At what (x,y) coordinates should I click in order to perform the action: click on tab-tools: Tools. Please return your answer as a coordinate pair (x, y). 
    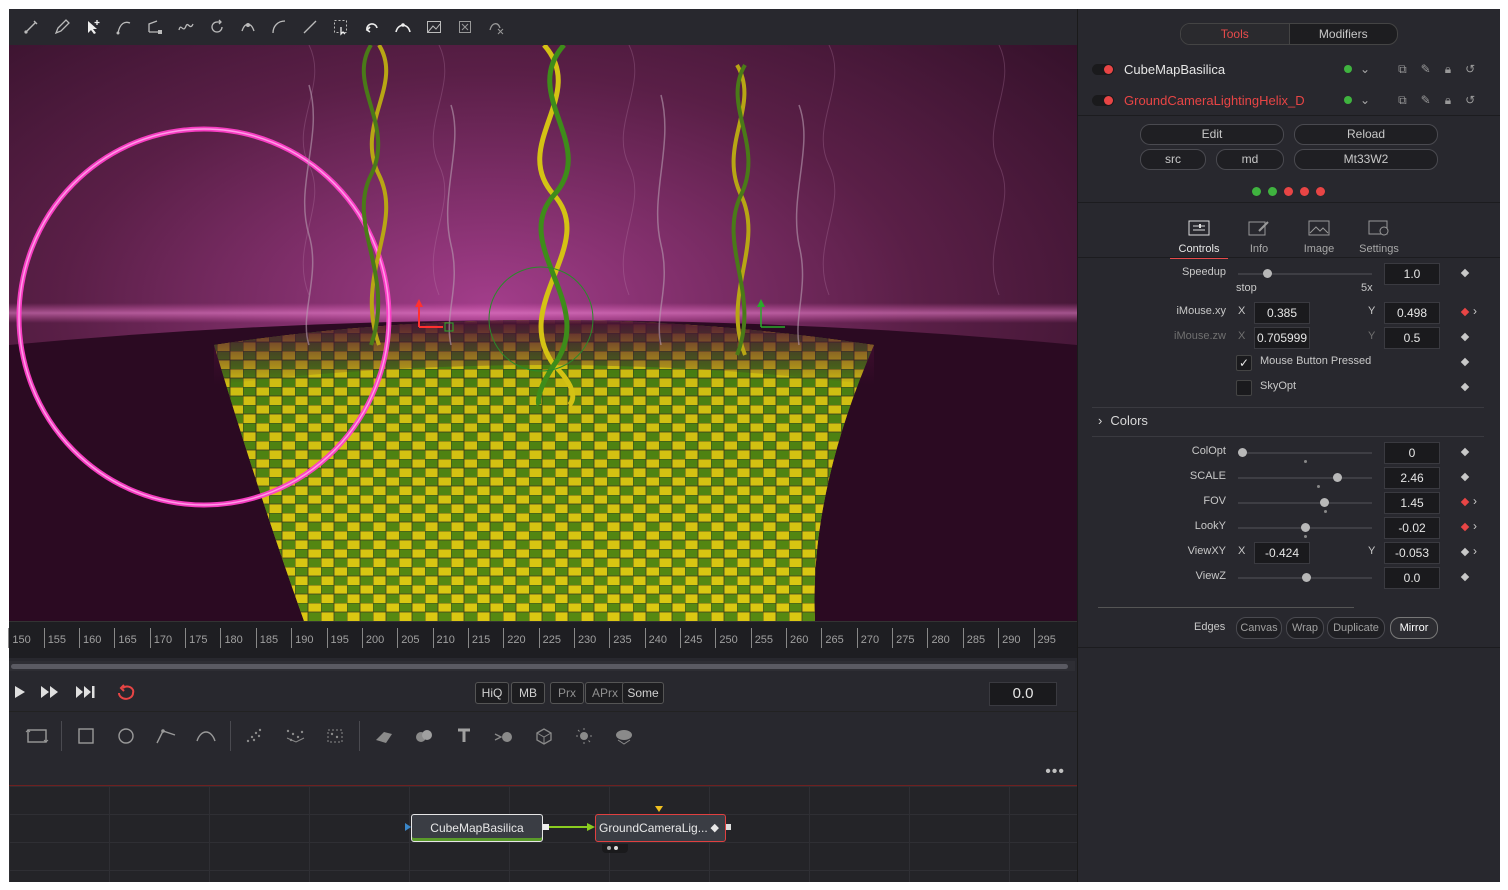
    Looking at the image, I should click on (1235, 34).